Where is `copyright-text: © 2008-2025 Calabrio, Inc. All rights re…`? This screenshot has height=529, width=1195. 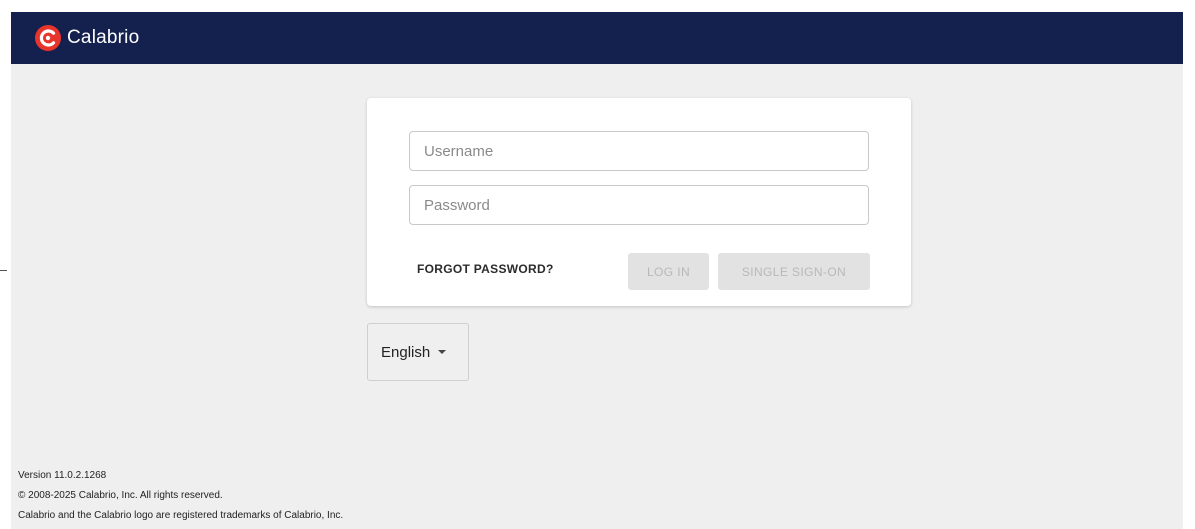 copyright-text: © 2008-2025 Calabrio, Inc. All rights re… is located at coordinates (120, 495).